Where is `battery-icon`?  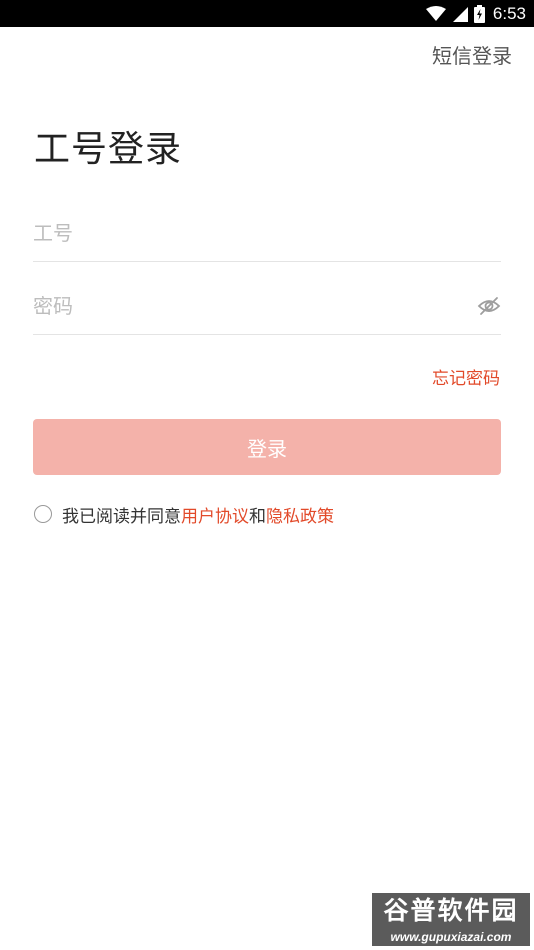 battery-icon is located at coordinates (479, 13).